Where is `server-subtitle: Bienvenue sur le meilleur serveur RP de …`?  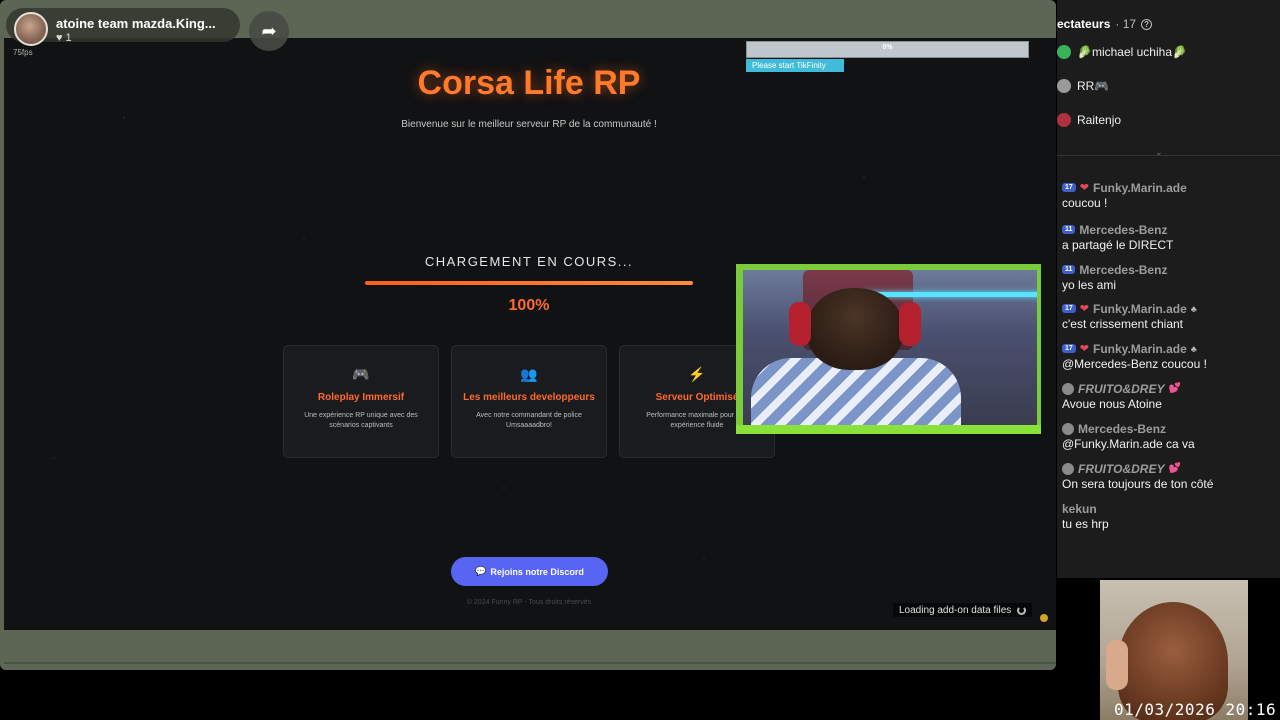
server-subtitle: Bienvenue sur le meilleur serveur RP de … is located at coordinates (529, 124).